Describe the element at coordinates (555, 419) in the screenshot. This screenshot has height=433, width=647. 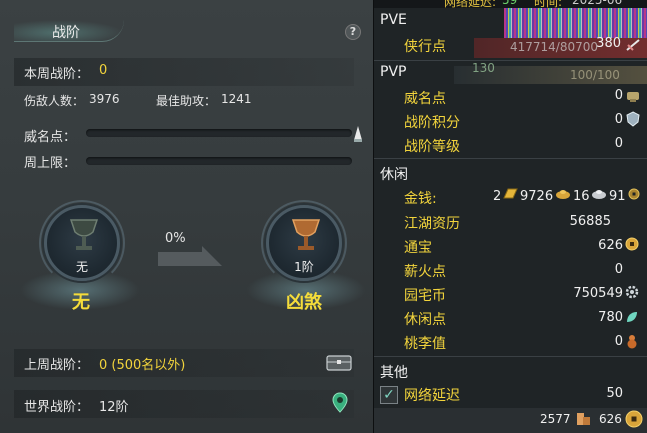
I see `footer-left-value: 2577` at that location.